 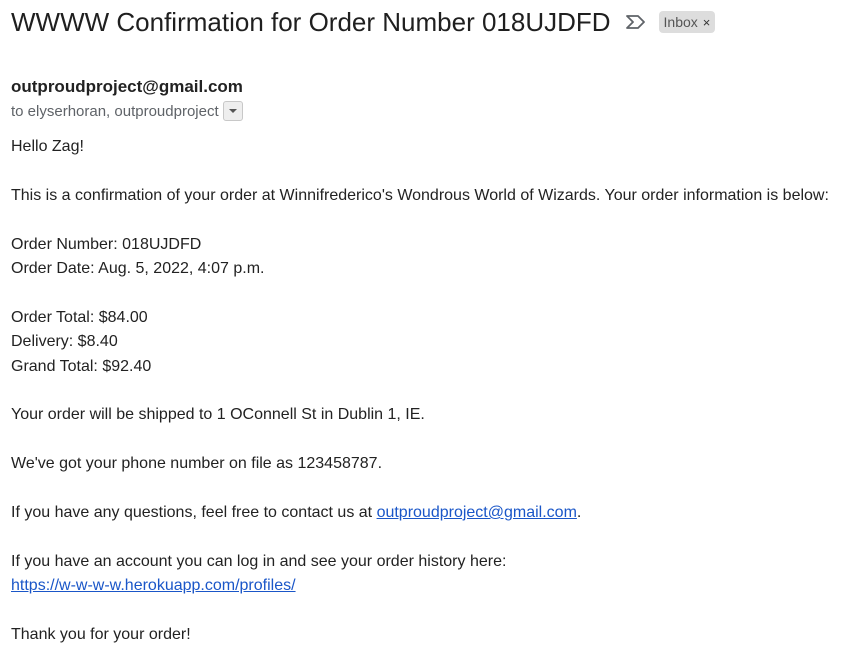 What do you see at coordinates (64, 342) in the screenshot?
I see `delivery-cost: Delivery: $8.40` at bounding box center [64, 342].